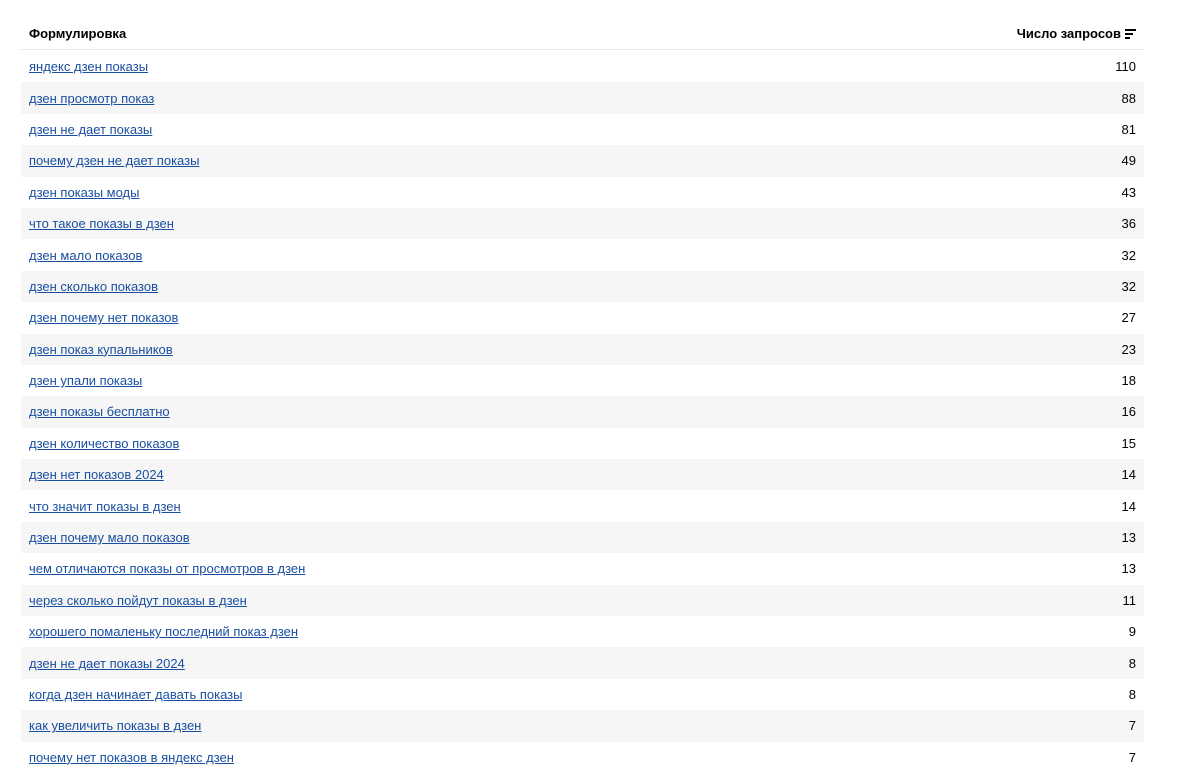 The image size is (1200, 779). Describe the element at coordinates (115, 725) in the screenshot. I see `phrase-link: как увеличить показы в дзен` at that location.